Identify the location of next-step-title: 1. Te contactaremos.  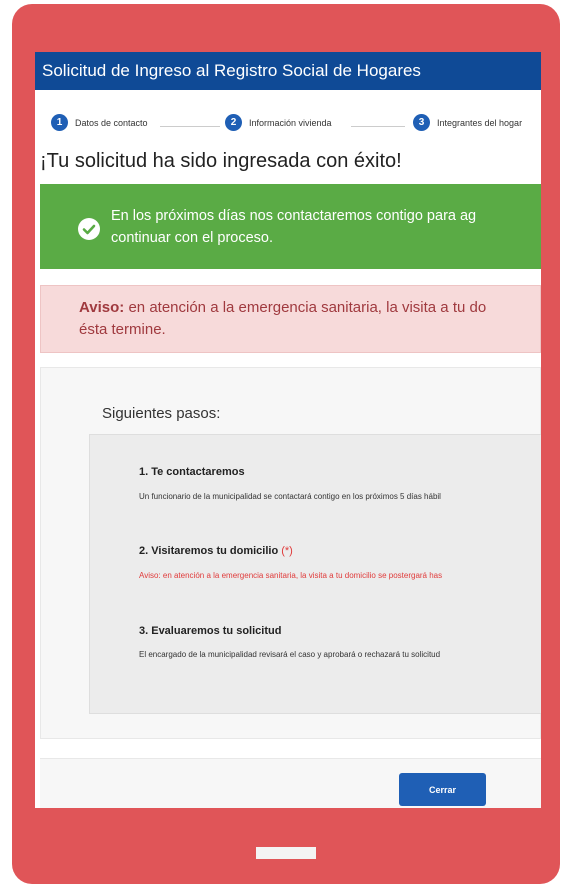
(192, 472).